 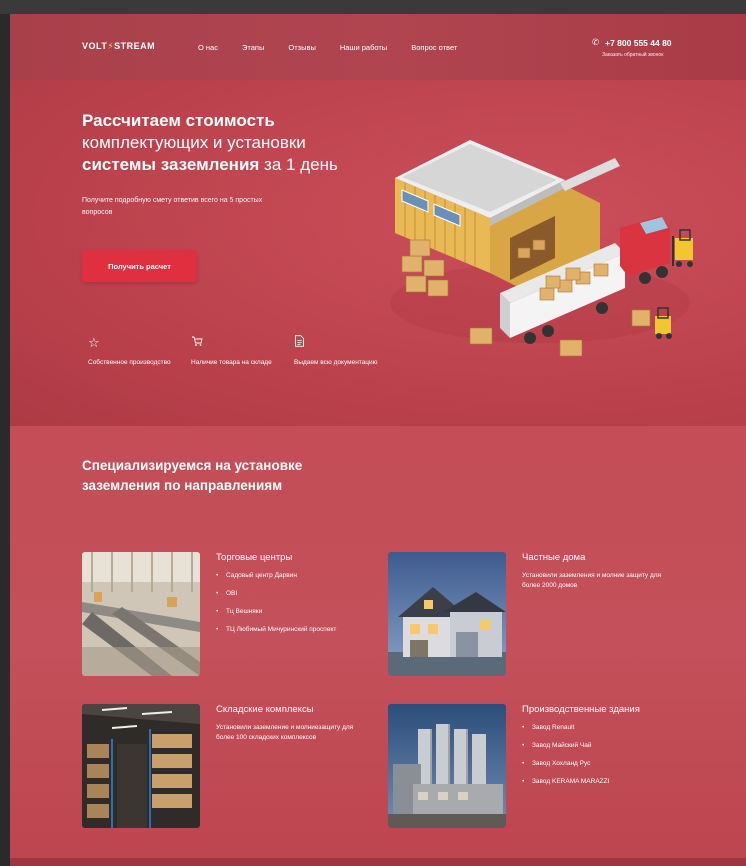 I want to click on feature-production: ☆ Собственное производство, so click(x=139, y=351).